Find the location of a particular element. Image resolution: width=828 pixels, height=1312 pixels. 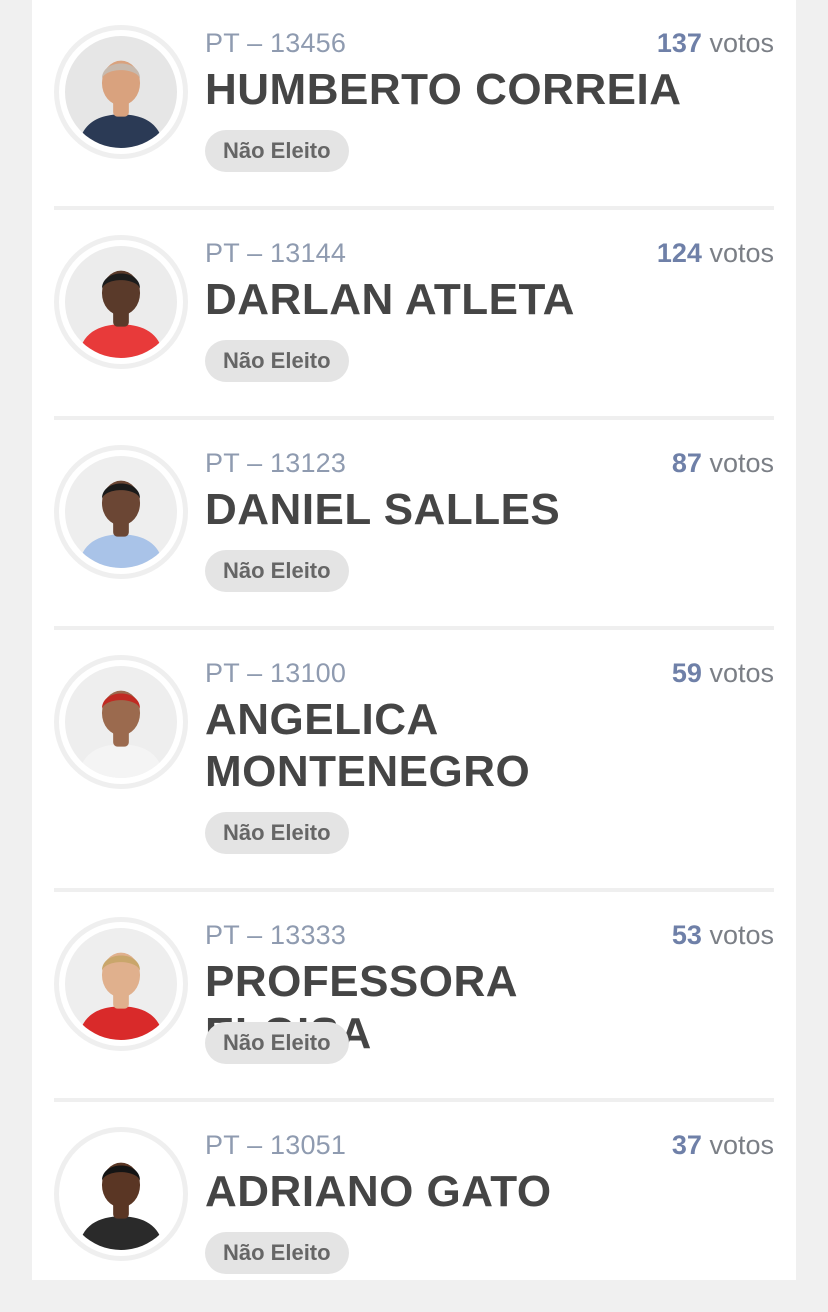

party-number: PT – 13456 is located at coordinates (276, 43).